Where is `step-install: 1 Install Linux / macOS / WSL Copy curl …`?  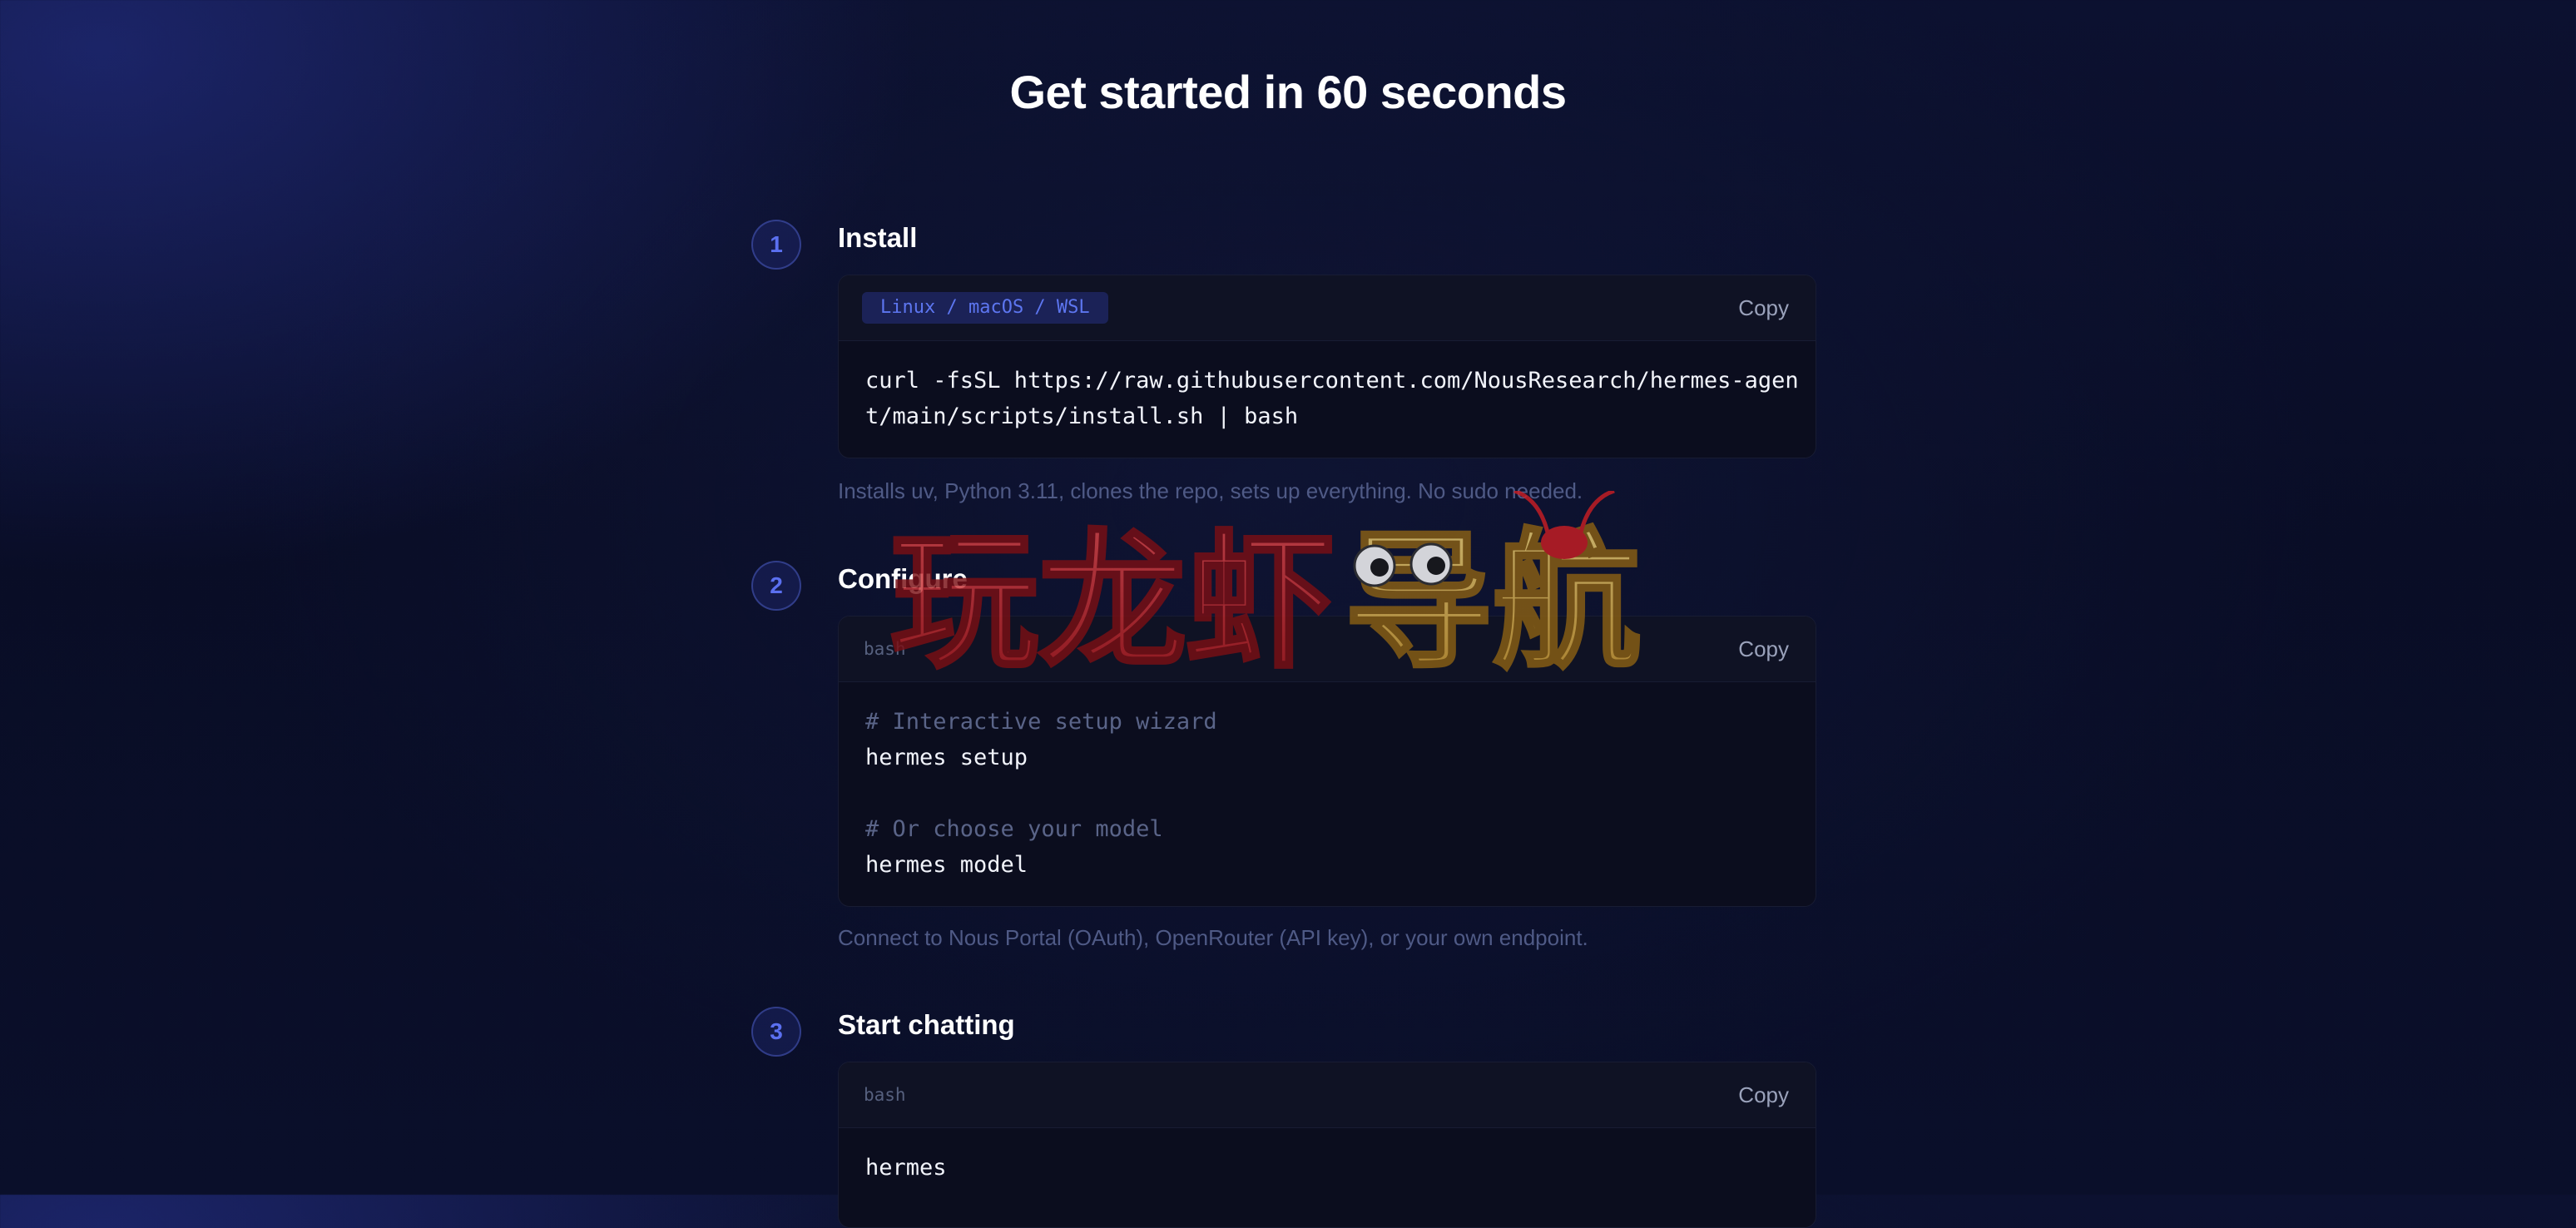
step-install: 1 Install Linux / macOS / WSL Copy curl … is located at coordinates (1283, 367).